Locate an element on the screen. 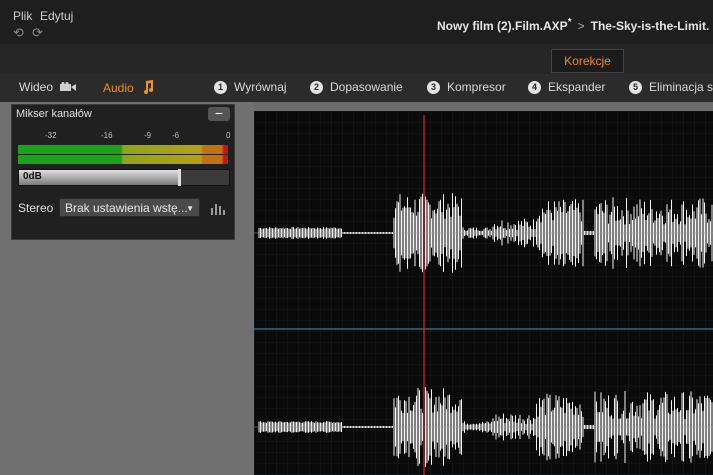 The height and width of the screenshot is (475, 713). undo-icon: ⟲ is located at coordinates (18, 33).